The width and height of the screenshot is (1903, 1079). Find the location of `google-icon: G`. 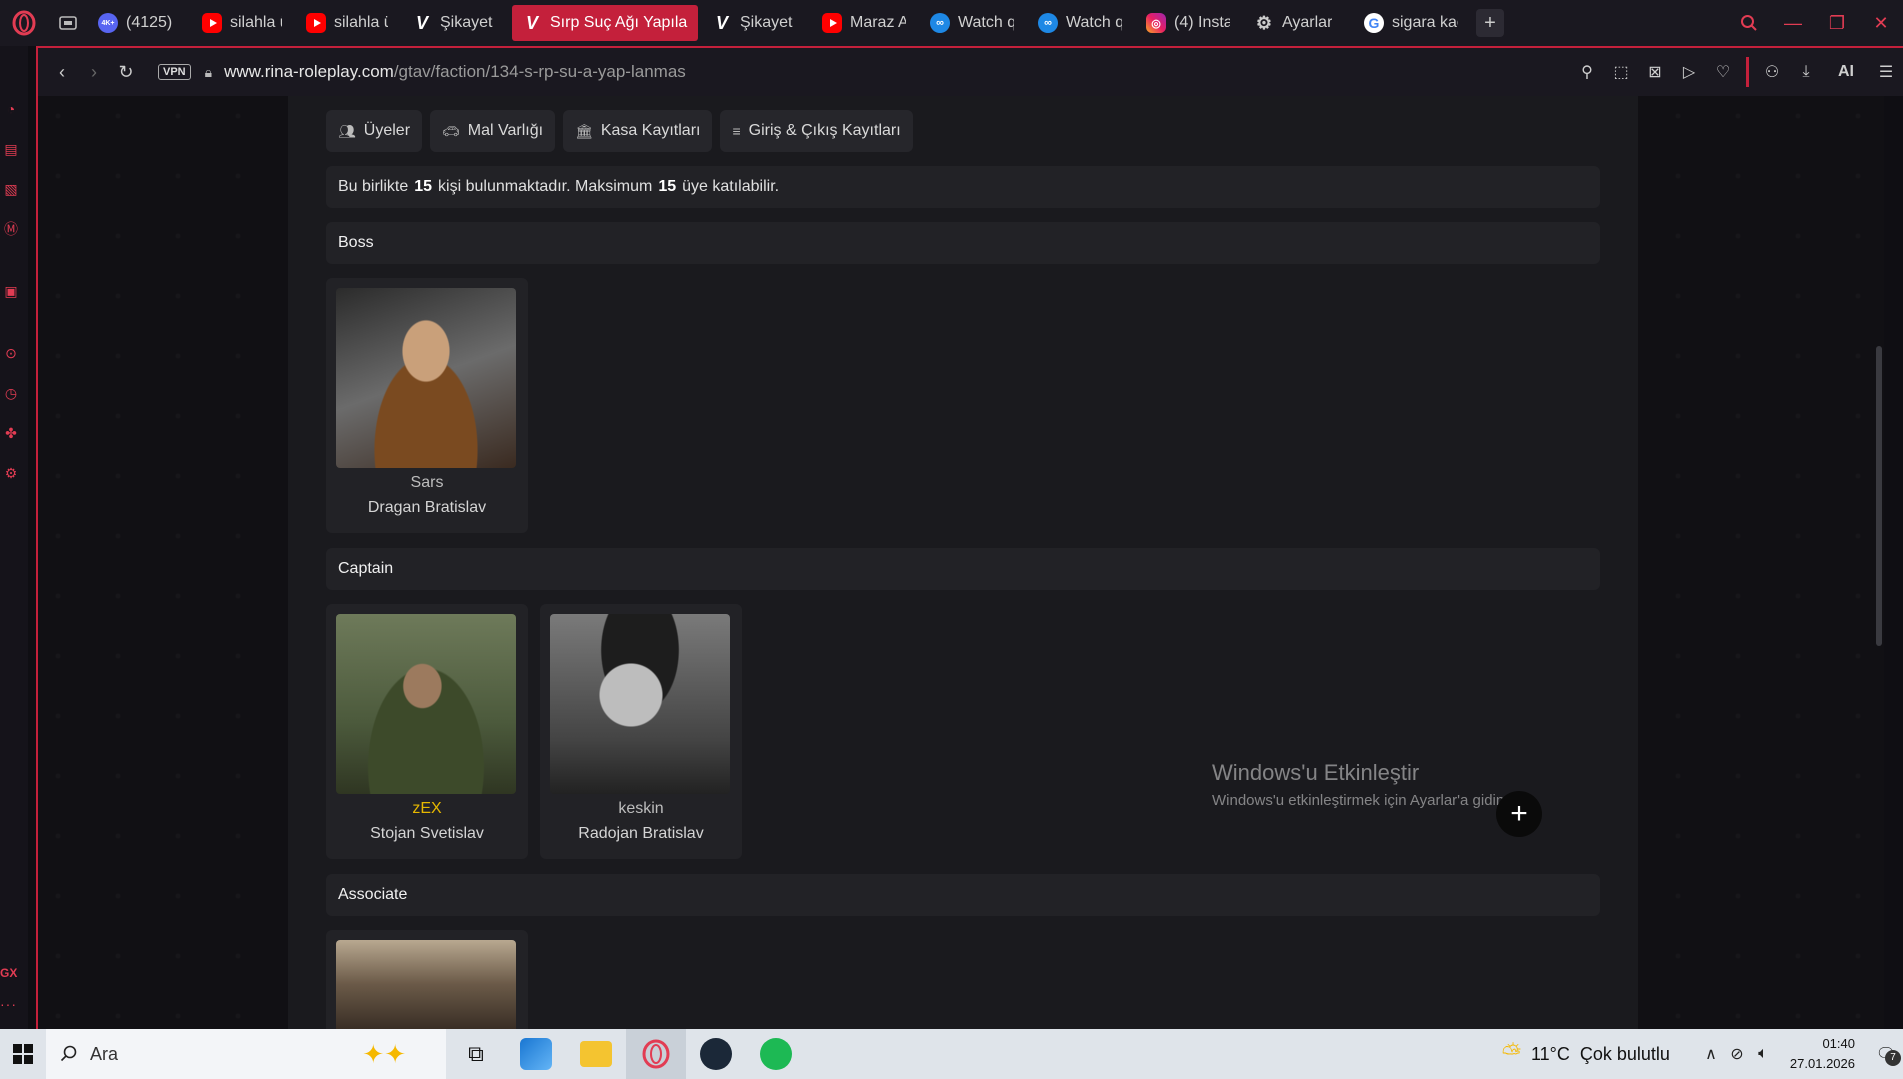

google-icon: G is located at coordinates (1374, 23).